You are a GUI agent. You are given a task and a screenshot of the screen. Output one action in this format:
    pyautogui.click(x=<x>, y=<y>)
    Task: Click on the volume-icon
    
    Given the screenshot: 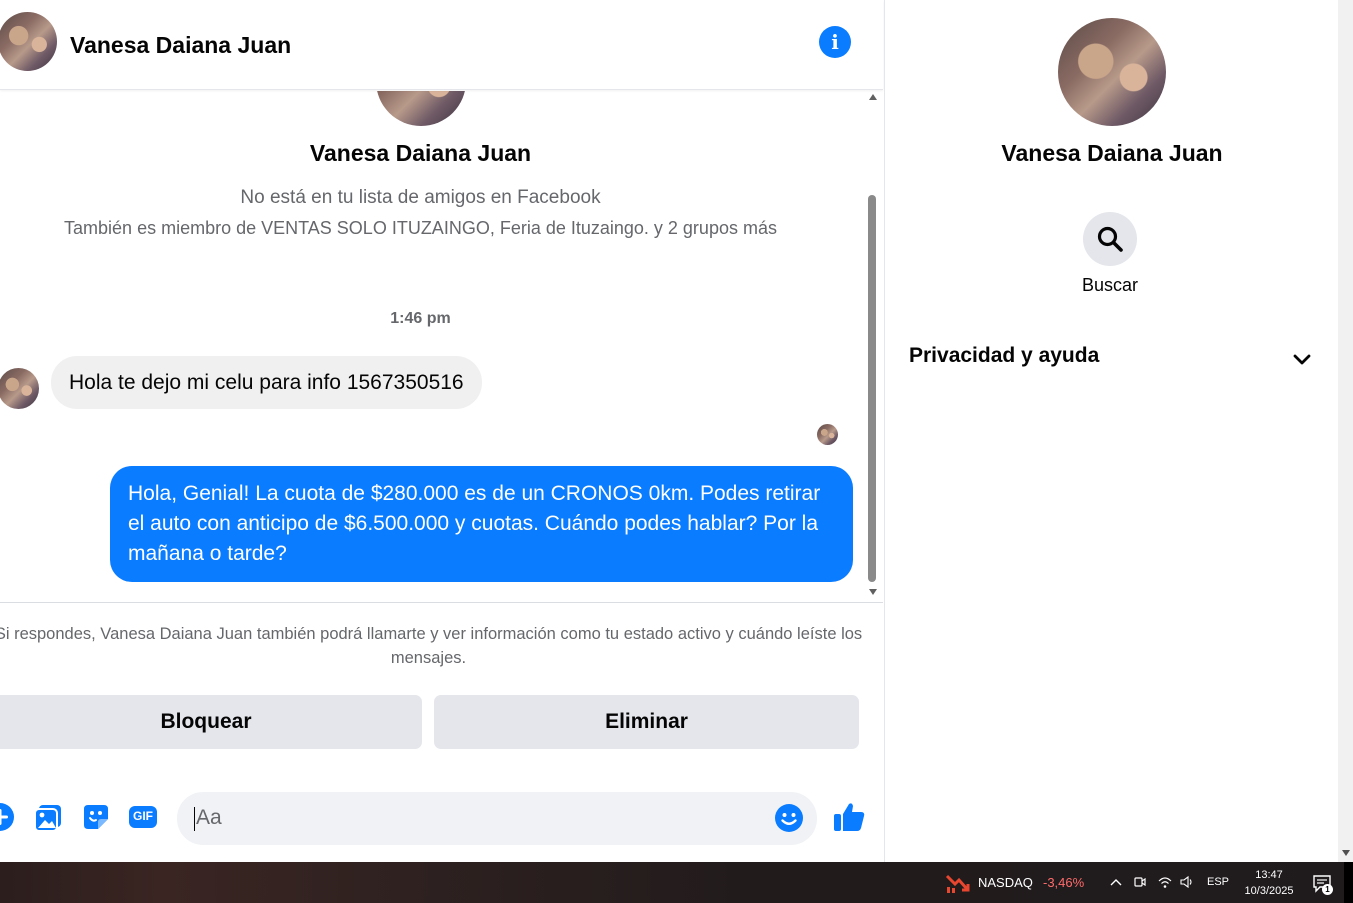 What is the action you would take?
    pyautogui.click(x=1187, y=882)
    